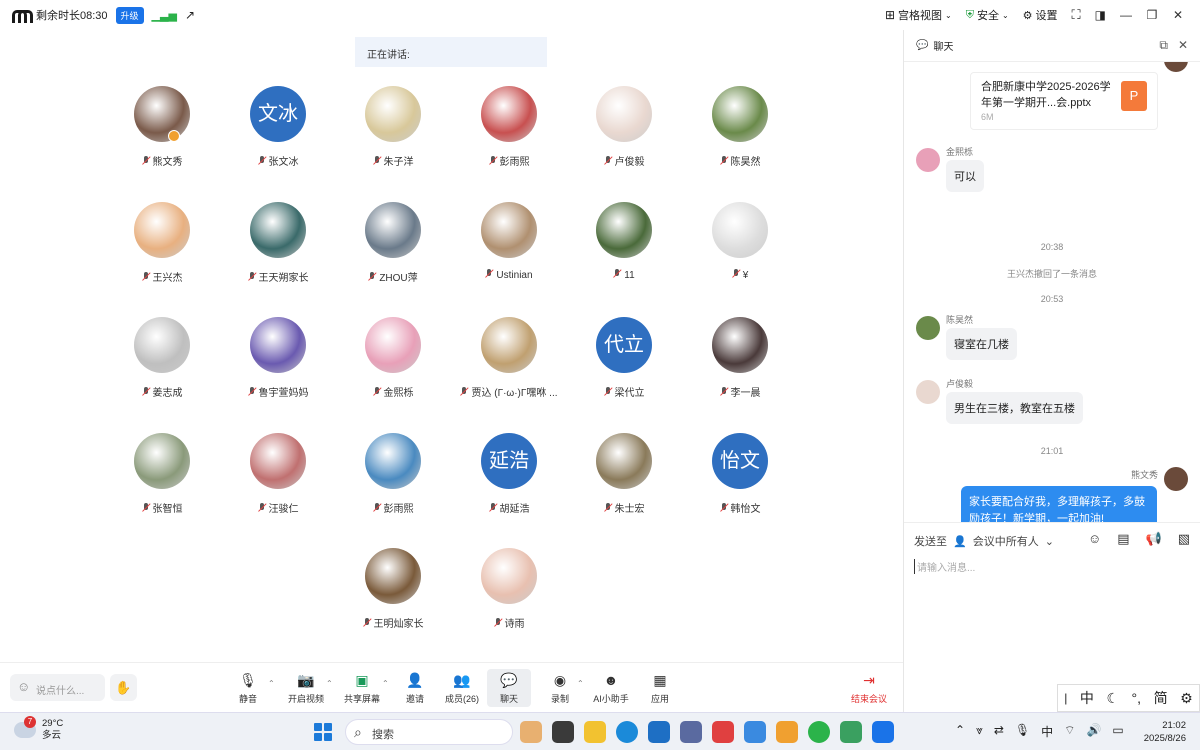 The width and height of the screenshot is (1200, 750). What do you see at coordinates (918, 15) in the screenshot?
I see `gallery-view-button: ⊞ 宫格视图 ⌄` at bounding box center [918, 15].